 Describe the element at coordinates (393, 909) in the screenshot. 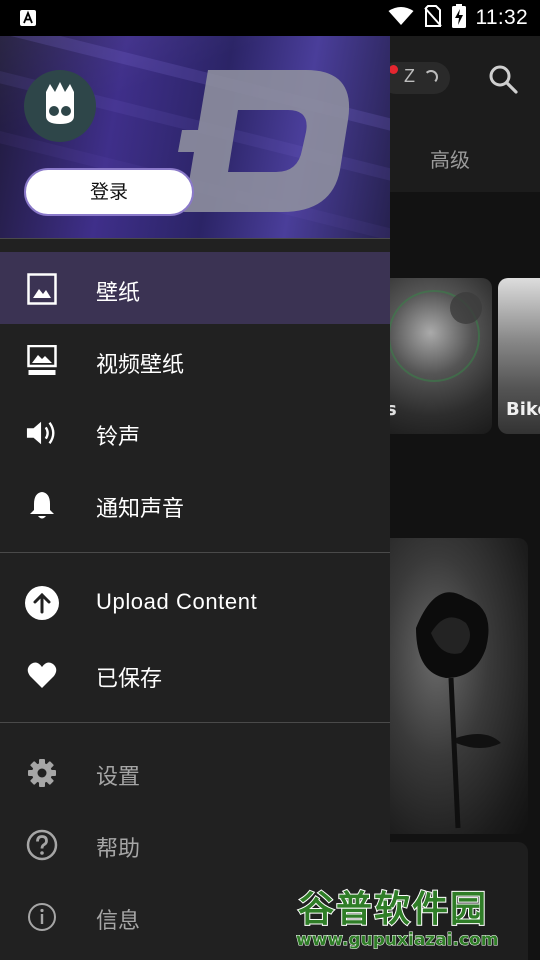

I see `watermark-title: 谷普软件园` at that location.